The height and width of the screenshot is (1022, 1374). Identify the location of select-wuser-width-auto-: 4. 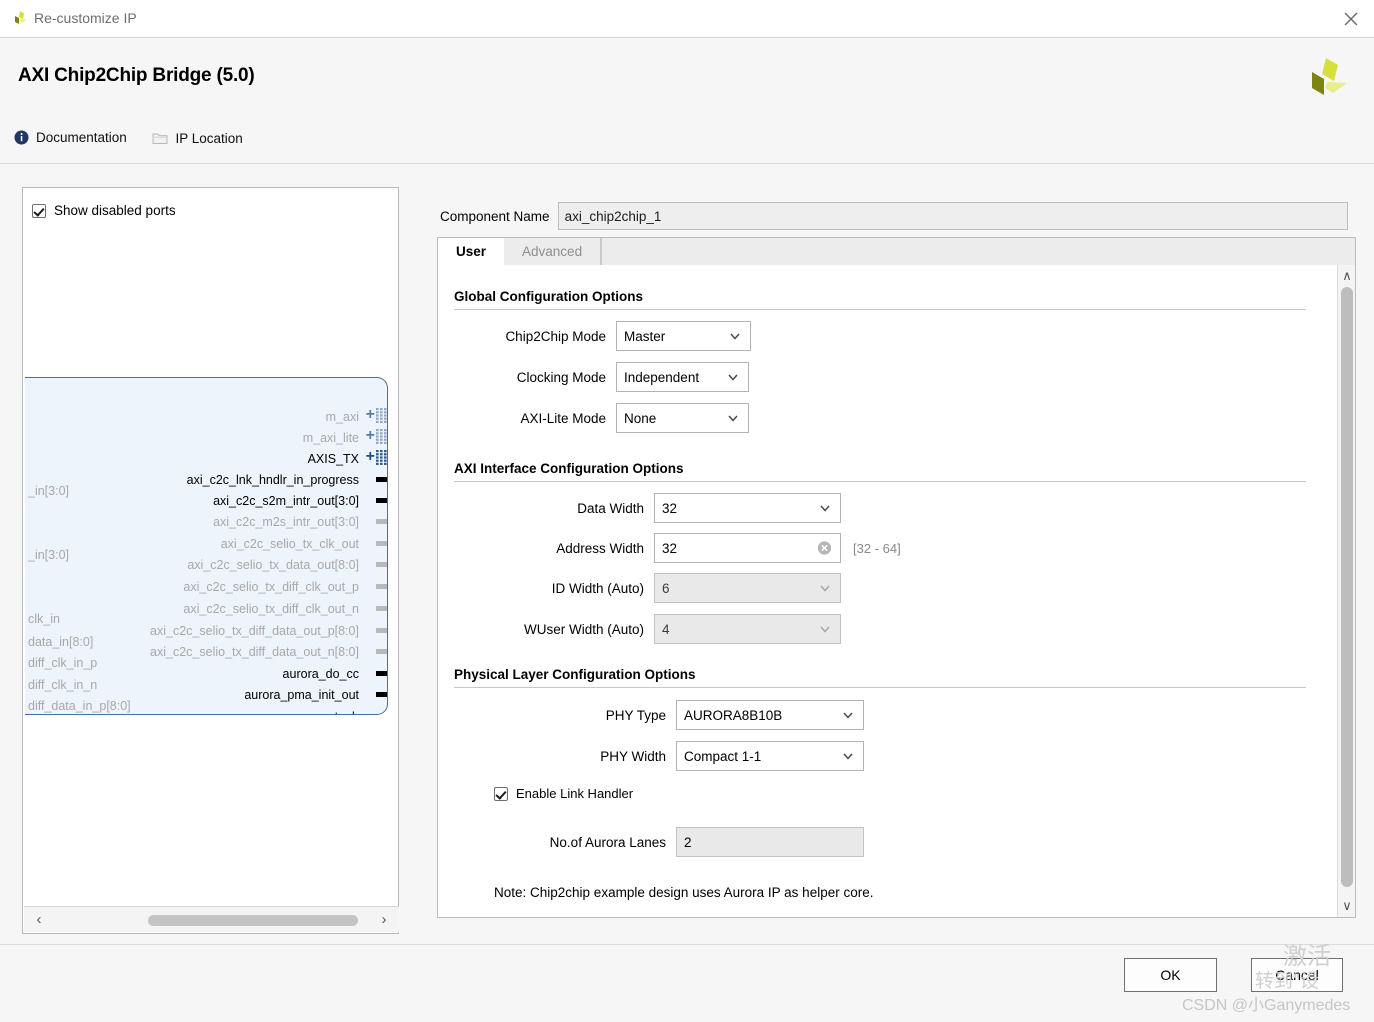
(747, 629).